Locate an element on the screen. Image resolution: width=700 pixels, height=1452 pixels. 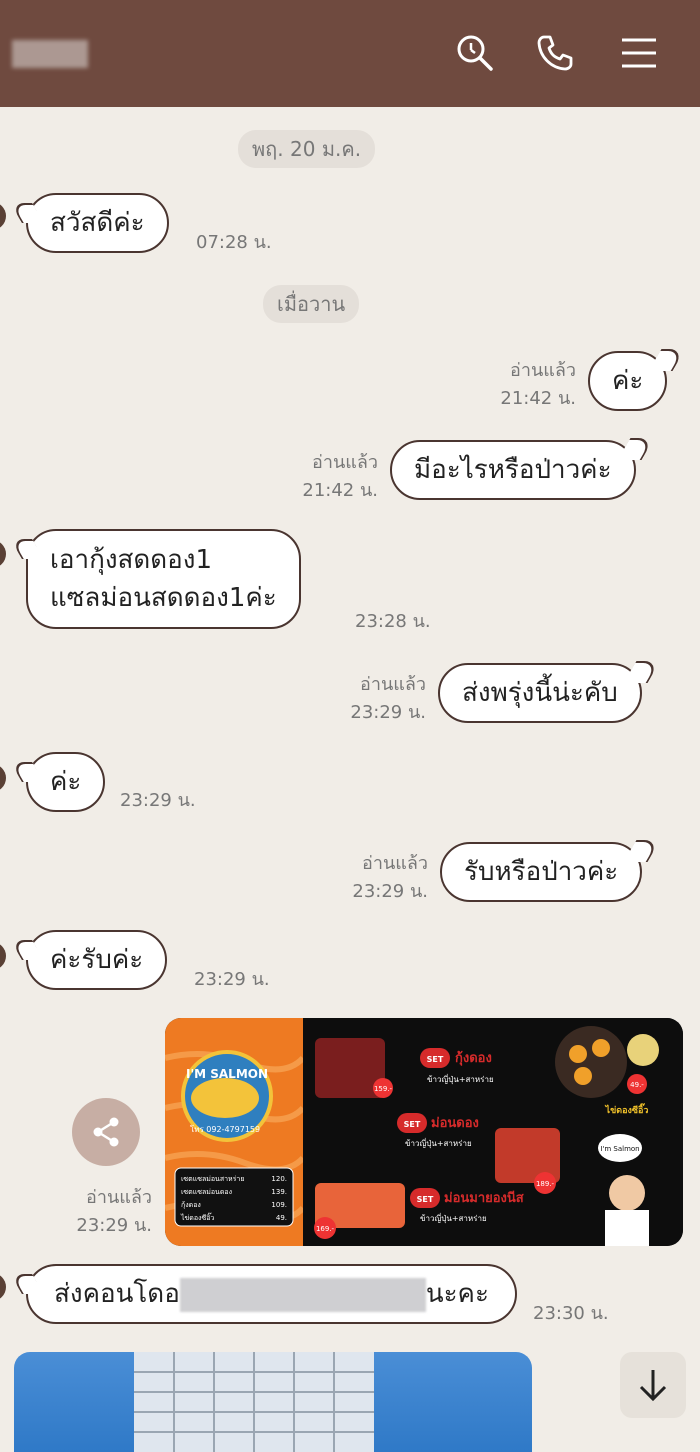
date-separator: พฤ. 20 ม.ค. is located at coordinates (307, 149).